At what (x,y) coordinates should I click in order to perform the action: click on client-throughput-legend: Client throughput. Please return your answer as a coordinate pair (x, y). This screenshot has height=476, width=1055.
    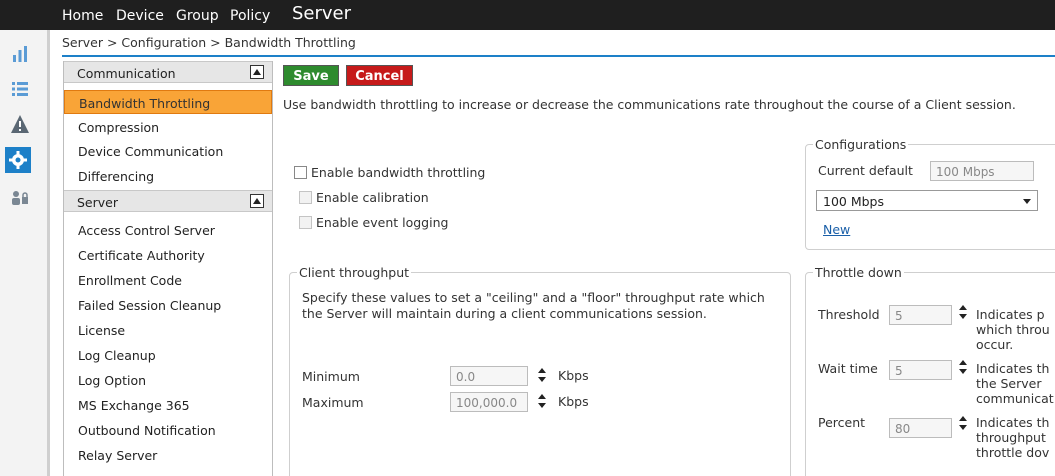
    Looking at the image, I should click on (354, 272).